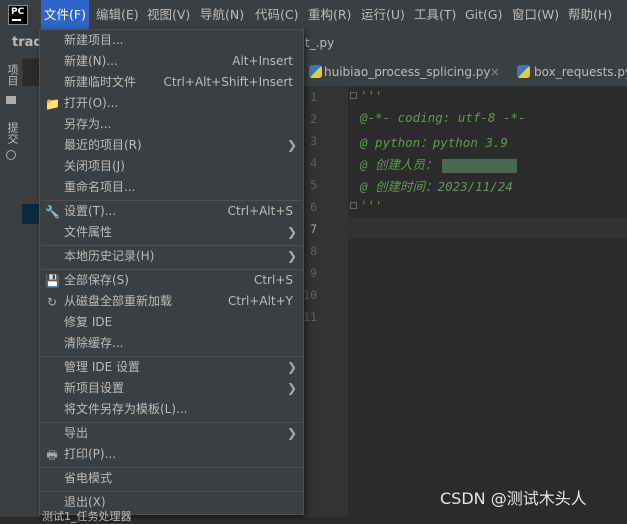 The height and width of the screenshot is (524, 627). I want to click on folder-icon: 📁, so click(52, 104).